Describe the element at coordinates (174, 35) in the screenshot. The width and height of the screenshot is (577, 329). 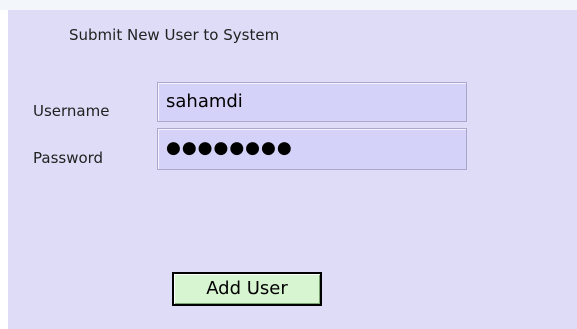
I see `form-title: Submit New User to System` at that location.